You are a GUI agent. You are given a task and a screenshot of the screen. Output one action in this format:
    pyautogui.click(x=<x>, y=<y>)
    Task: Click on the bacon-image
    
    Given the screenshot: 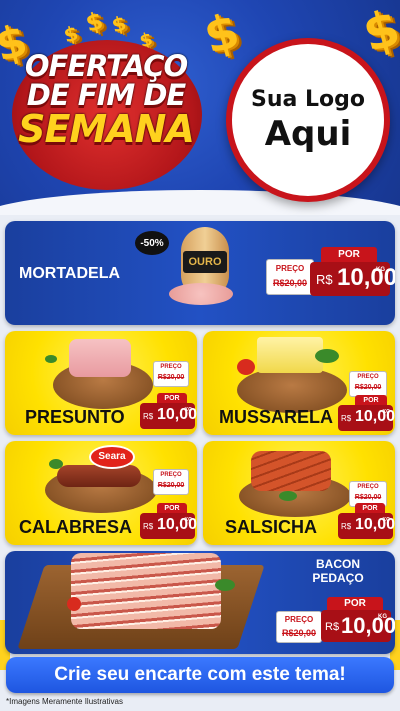 What is the action you would take?
    pyautogui.click(x=146, y=591)
    